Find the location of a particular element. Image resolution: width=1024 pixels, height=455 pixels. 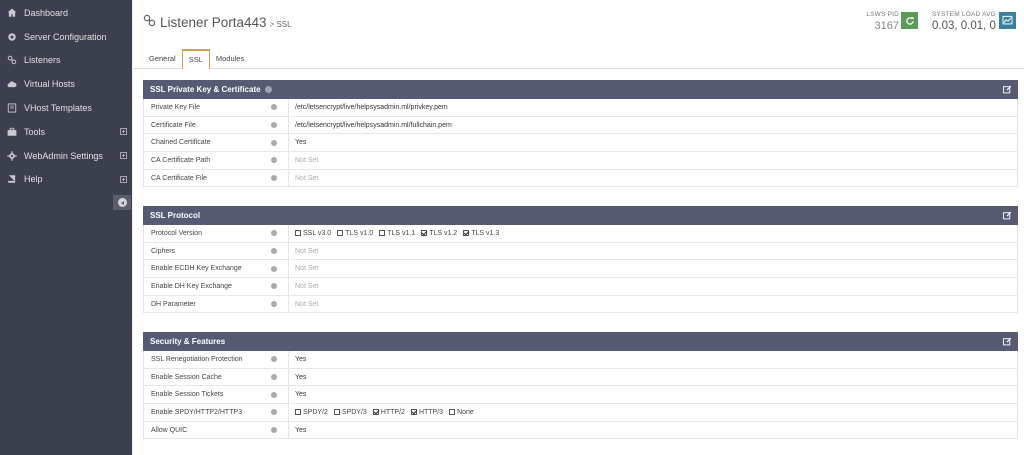

arrow-left-circle-icon is located at coordinates (122, 202).